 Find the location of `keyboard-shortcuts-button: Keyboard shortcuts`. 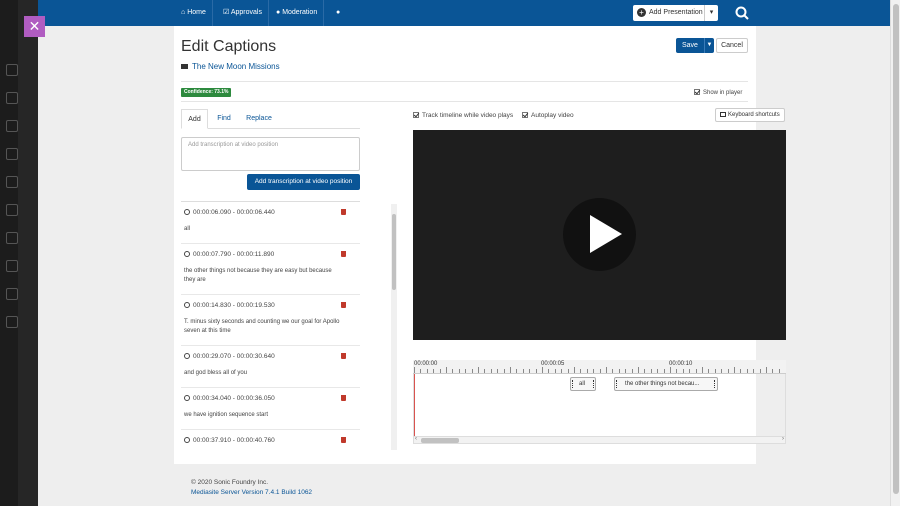

keyboard-shortcuts-button: Keyboard shortcuts is located at coordinates (750, 115).